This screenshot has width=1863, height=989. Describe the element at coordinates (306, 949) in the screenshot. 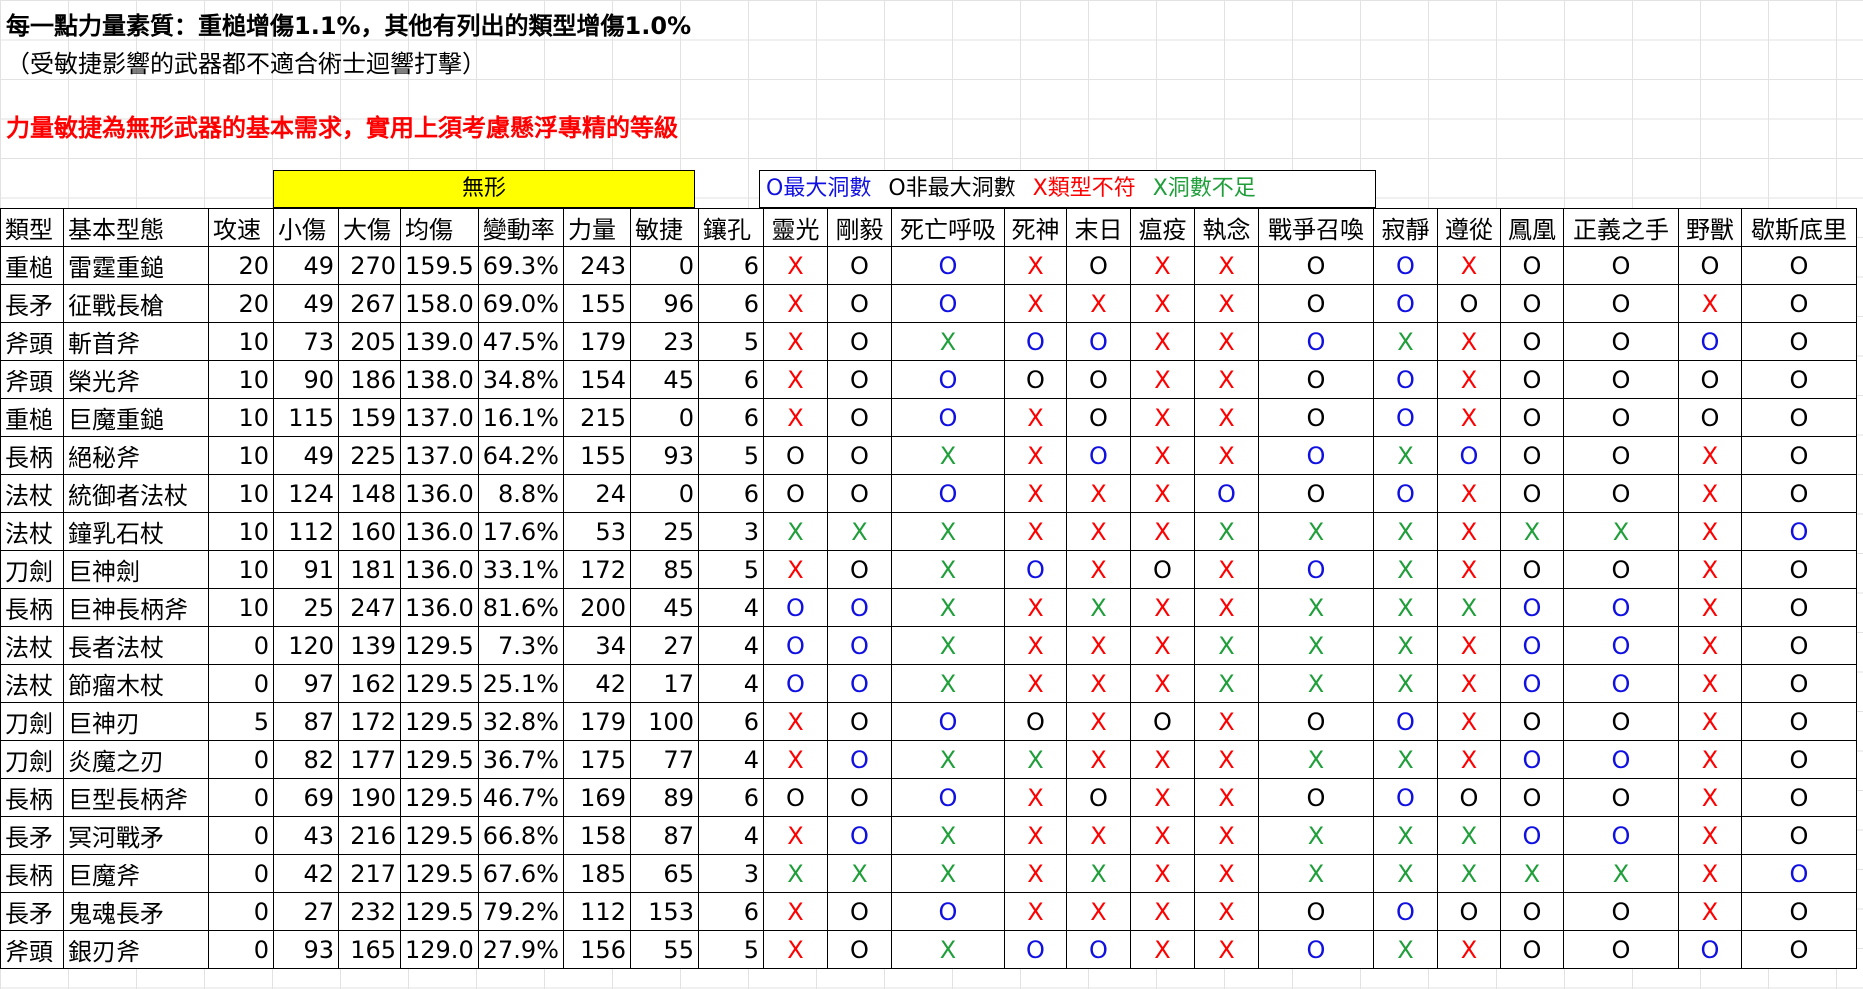

I see `cell-min: 93` at that location.